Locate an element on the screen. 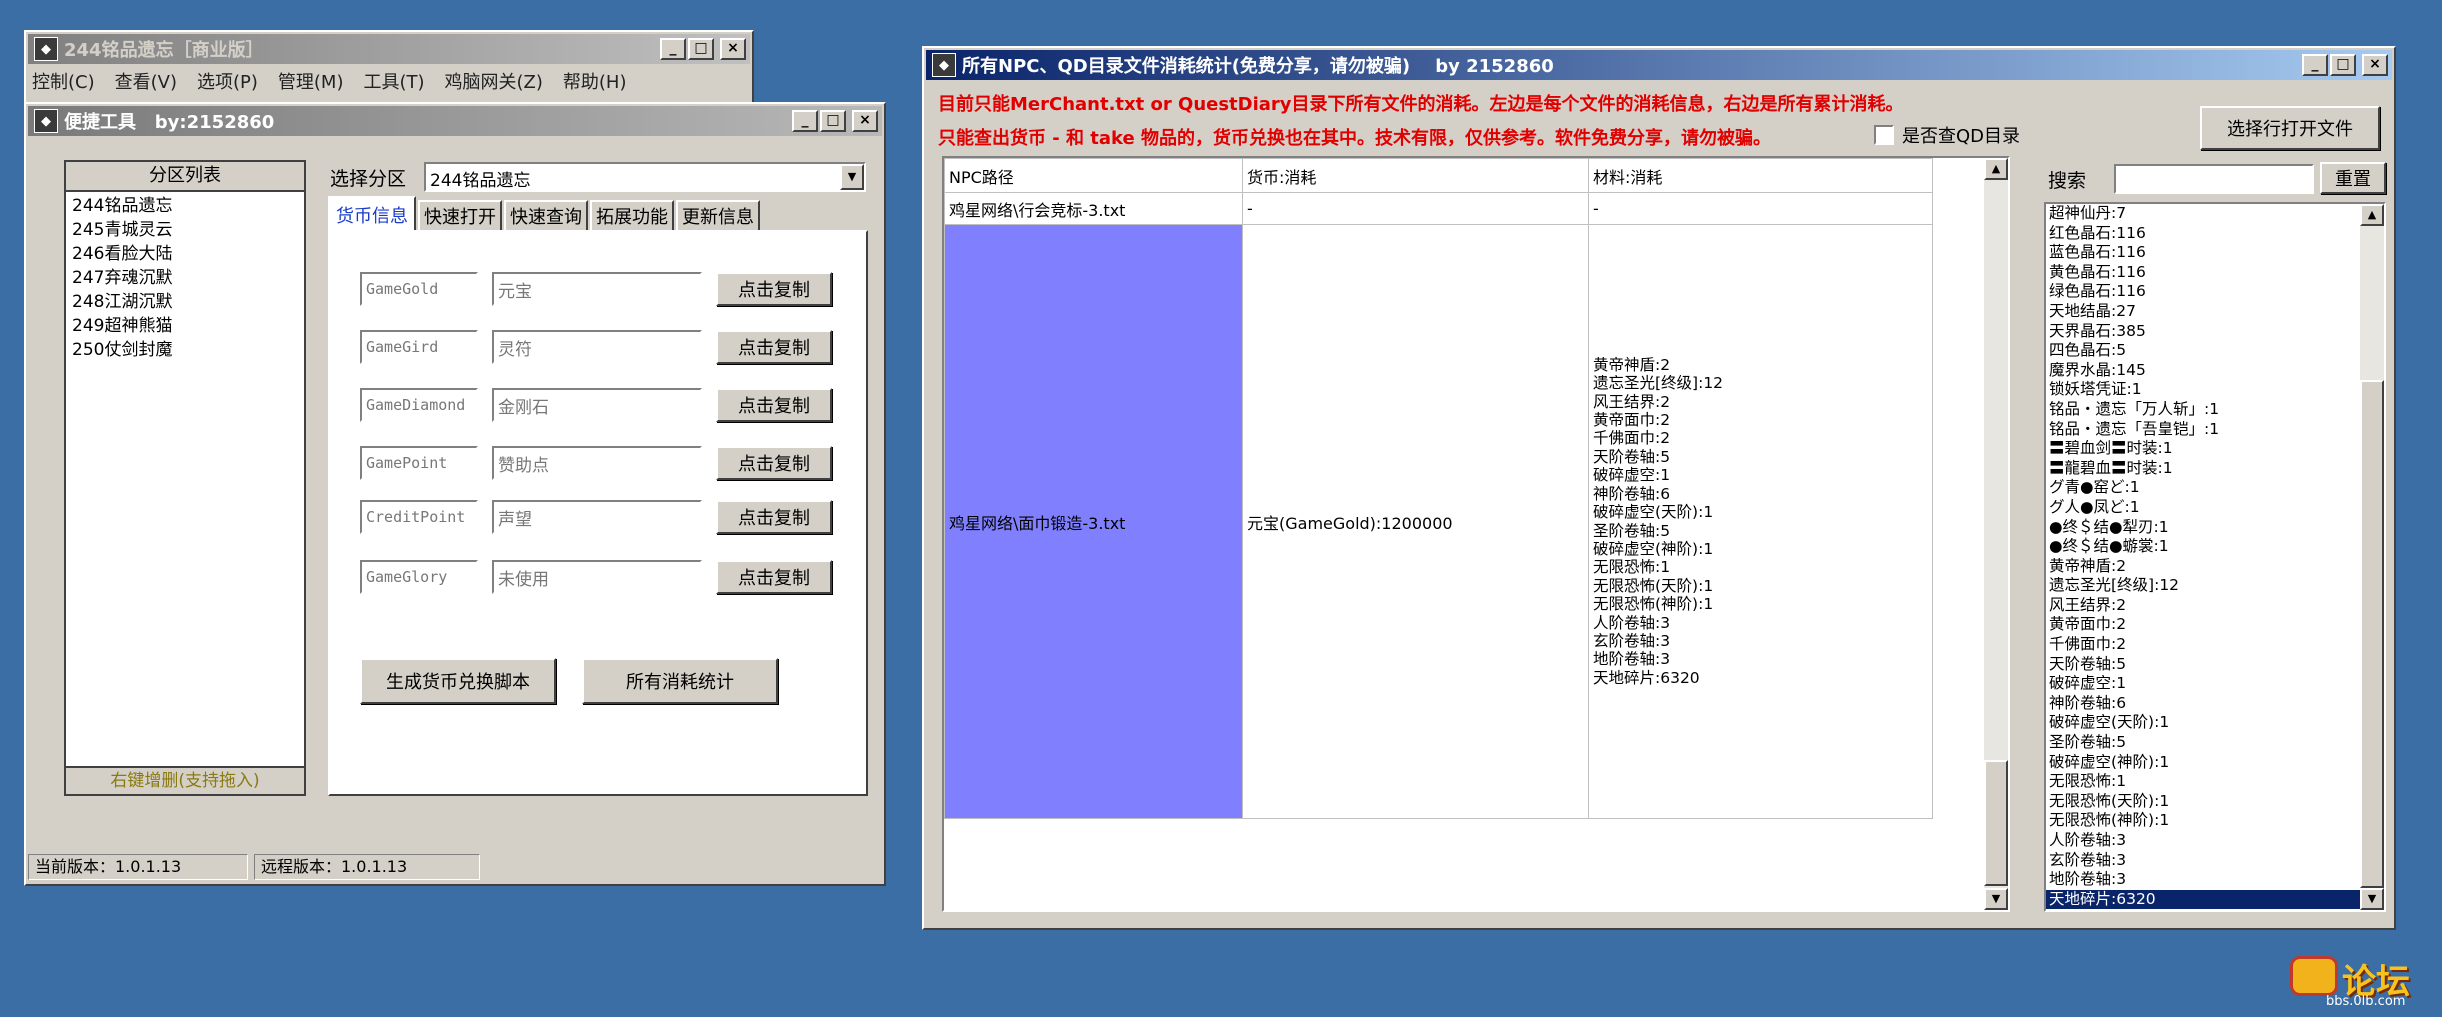 The image size is (2442, 1017). all-consumption-stats-button: 所有消耗统计 is located at coordinates (680, 681).